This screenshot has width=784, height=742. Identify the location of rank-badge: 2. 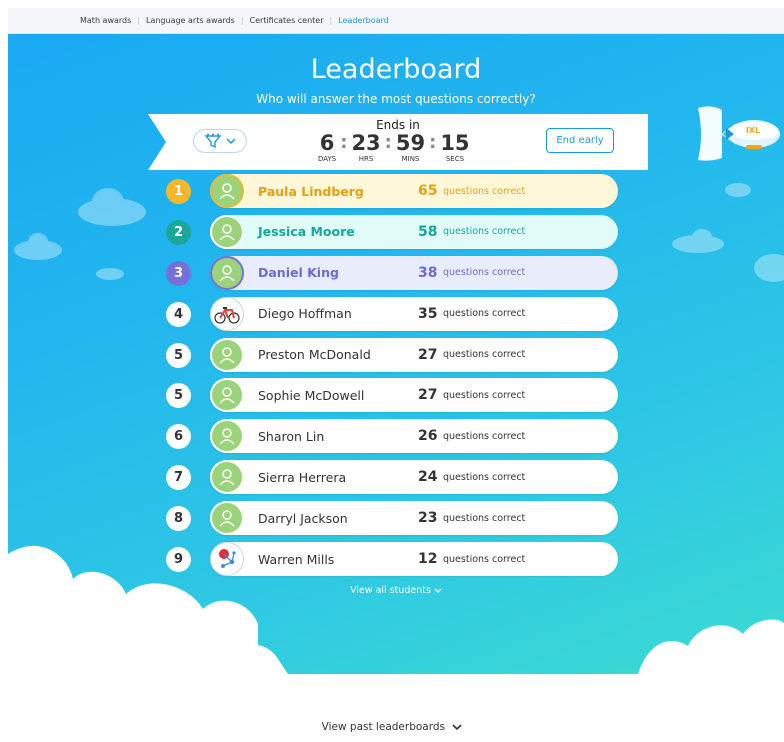
(178, 232).